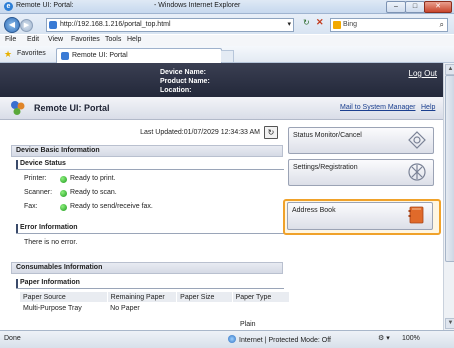  Describe the element at coordinates (449, 69) in the screenshot. I see `scroll-up-button: ▲` at that location.